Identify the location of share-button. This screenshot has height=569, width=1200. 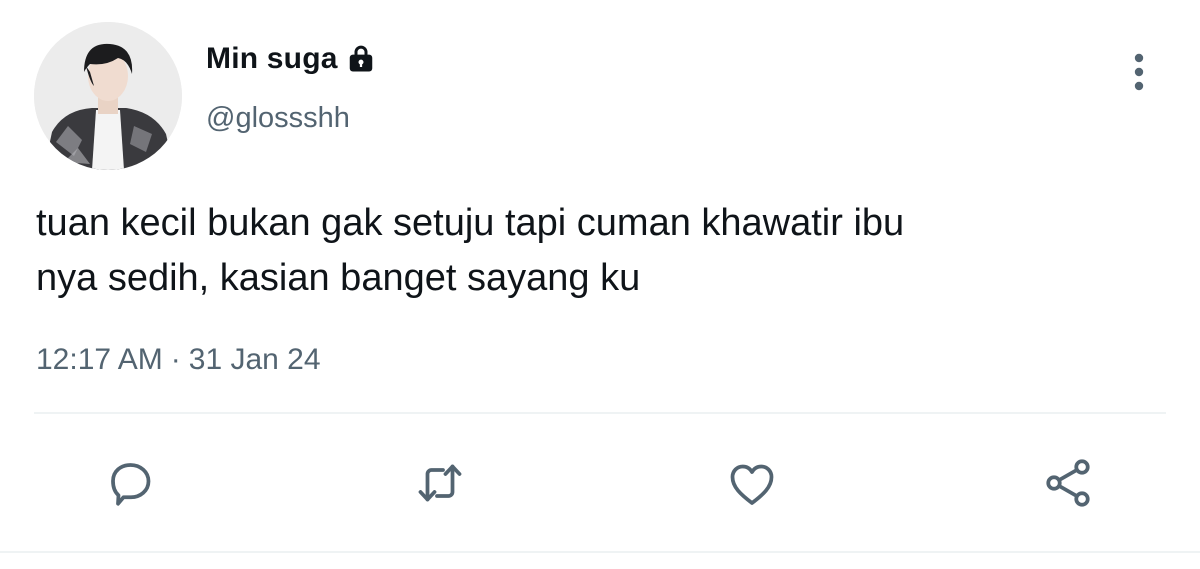
(1068, 483).